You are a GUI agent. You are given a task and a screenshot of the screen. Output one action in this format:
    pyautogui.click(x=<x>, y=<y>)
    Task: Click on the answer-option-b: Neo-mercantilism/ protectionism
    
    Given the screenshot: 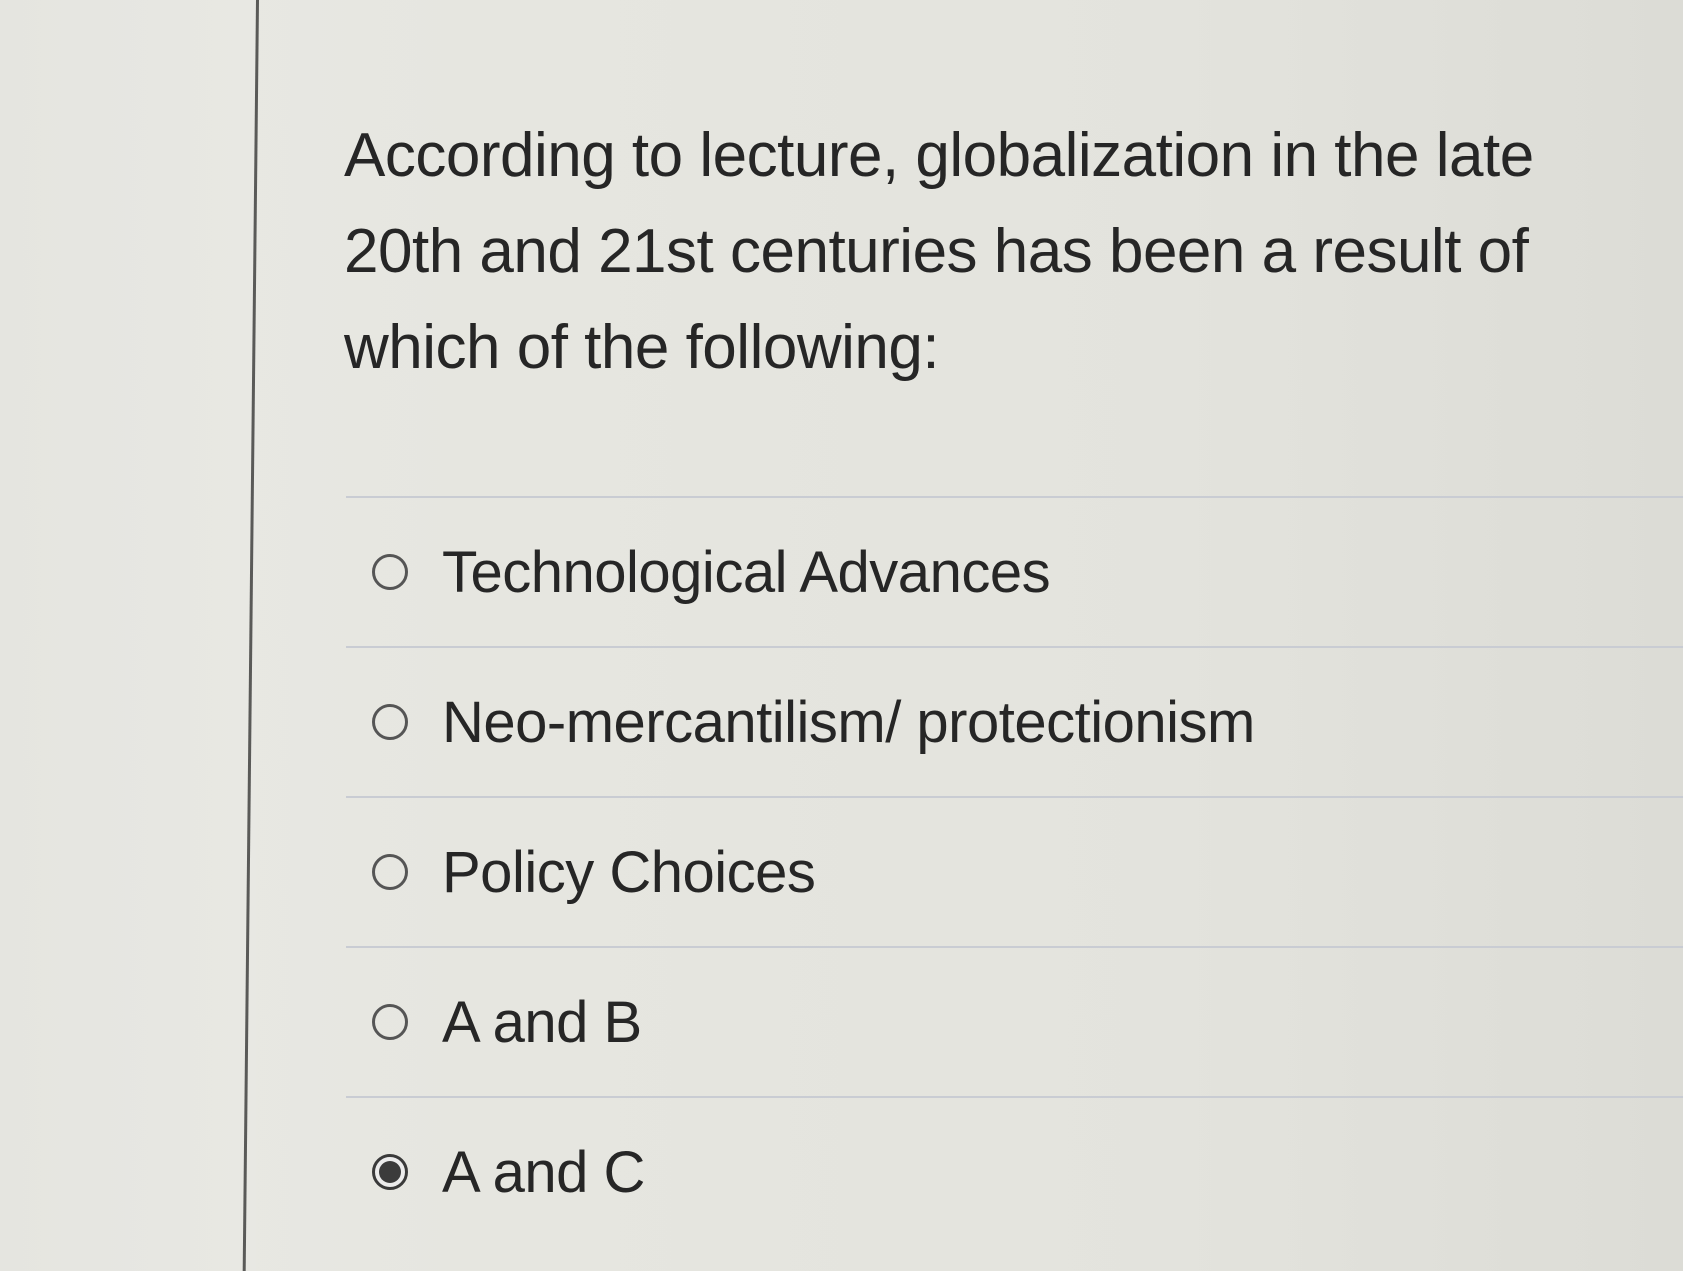 What is the action you would take?
    pyautogui.click(x=1011, y=722)
    